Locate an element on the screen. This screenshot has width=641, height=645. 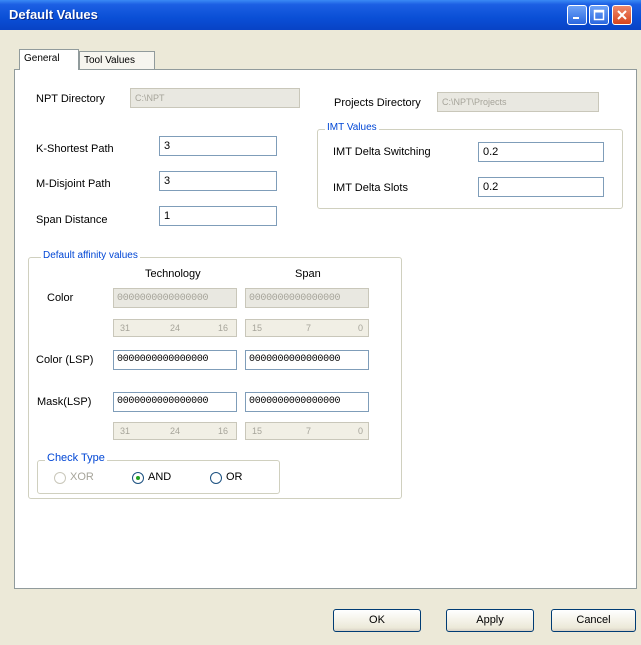
imt-delta-switching-label: IMT Delta Switching is located at coordinates (382, 152).